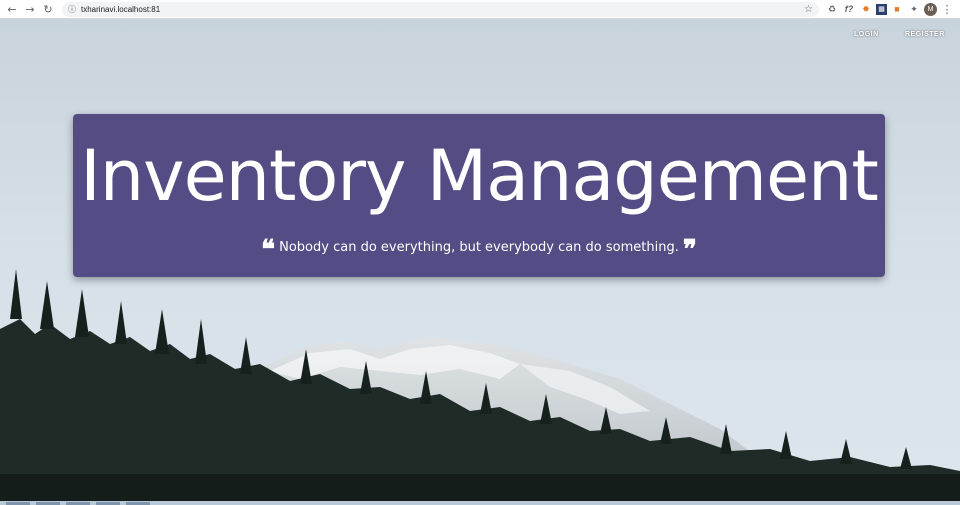 The height and width of the screenshot is (505, 960). I want to click on forward-icon: →, so click(30, 9).